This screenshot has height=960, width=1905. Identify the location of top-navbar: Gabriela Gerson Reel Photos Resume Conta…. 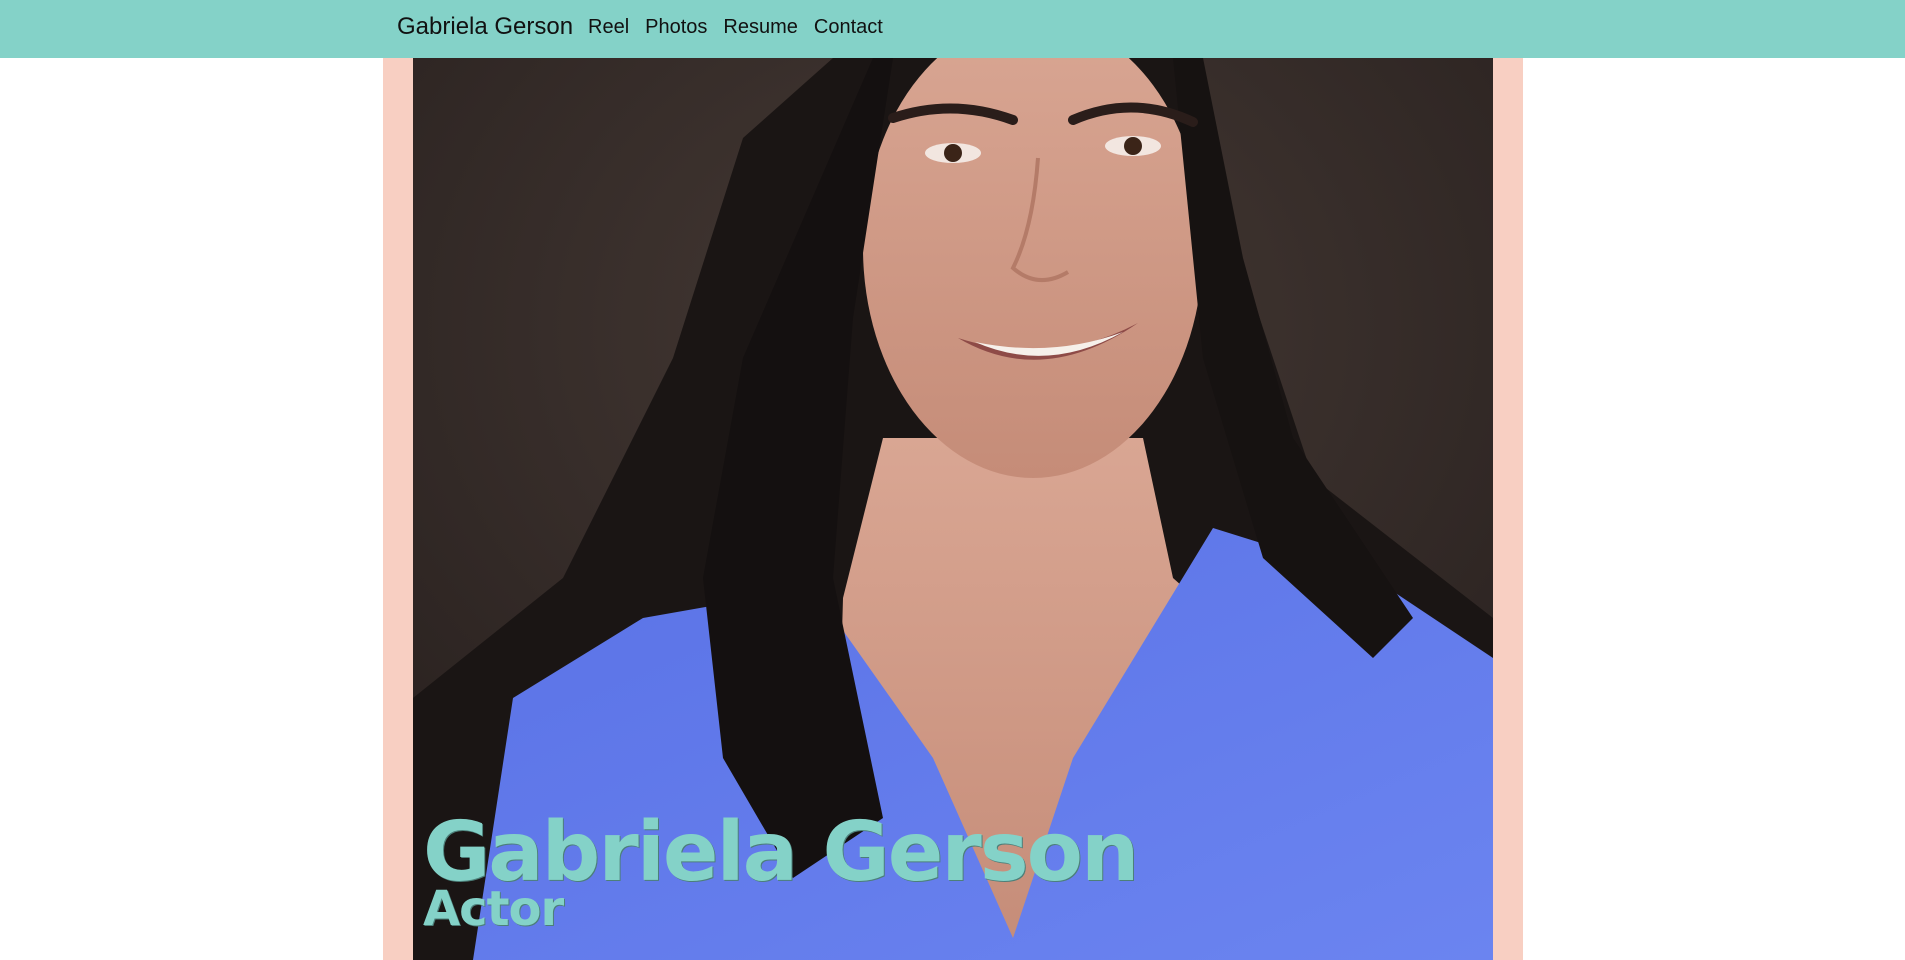
(952, 29).